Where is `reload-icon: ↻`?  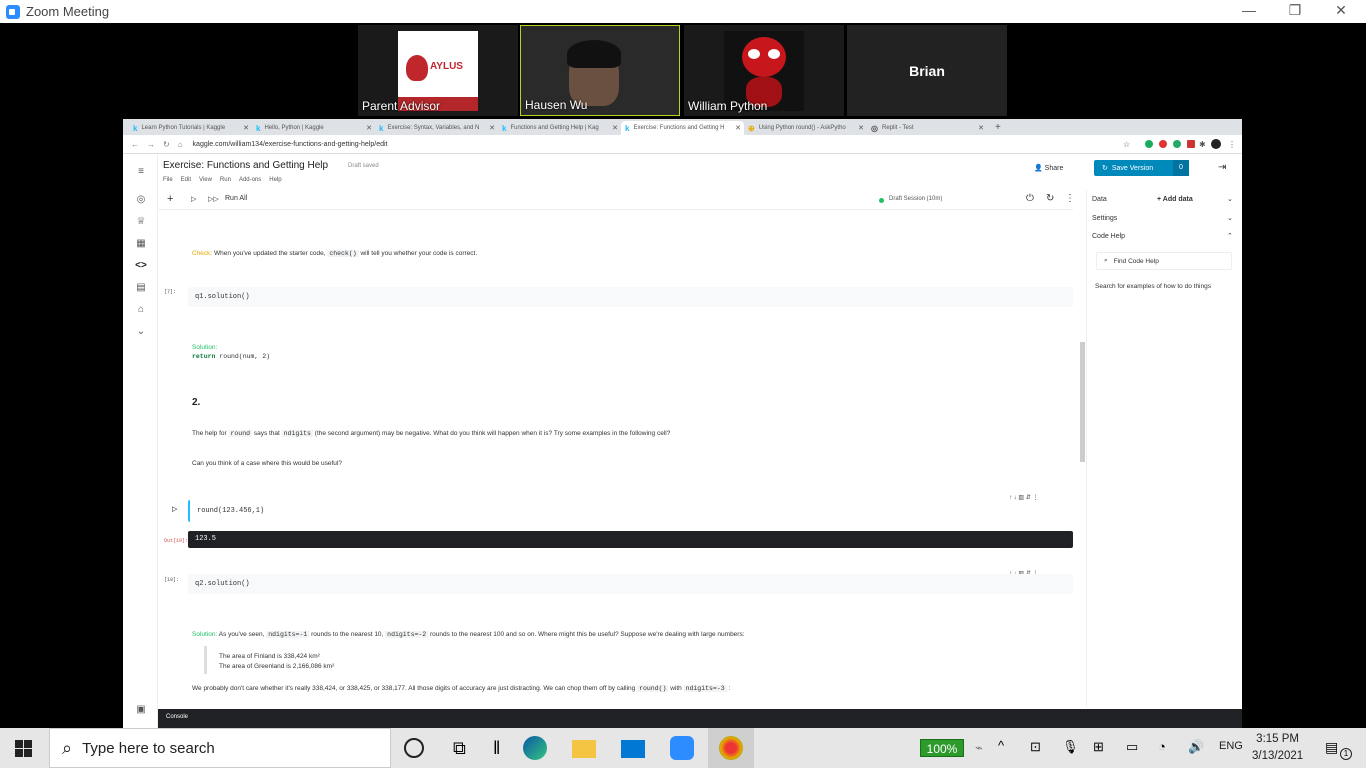 reload-icon: ↻ is located at coordinates (166, 144).